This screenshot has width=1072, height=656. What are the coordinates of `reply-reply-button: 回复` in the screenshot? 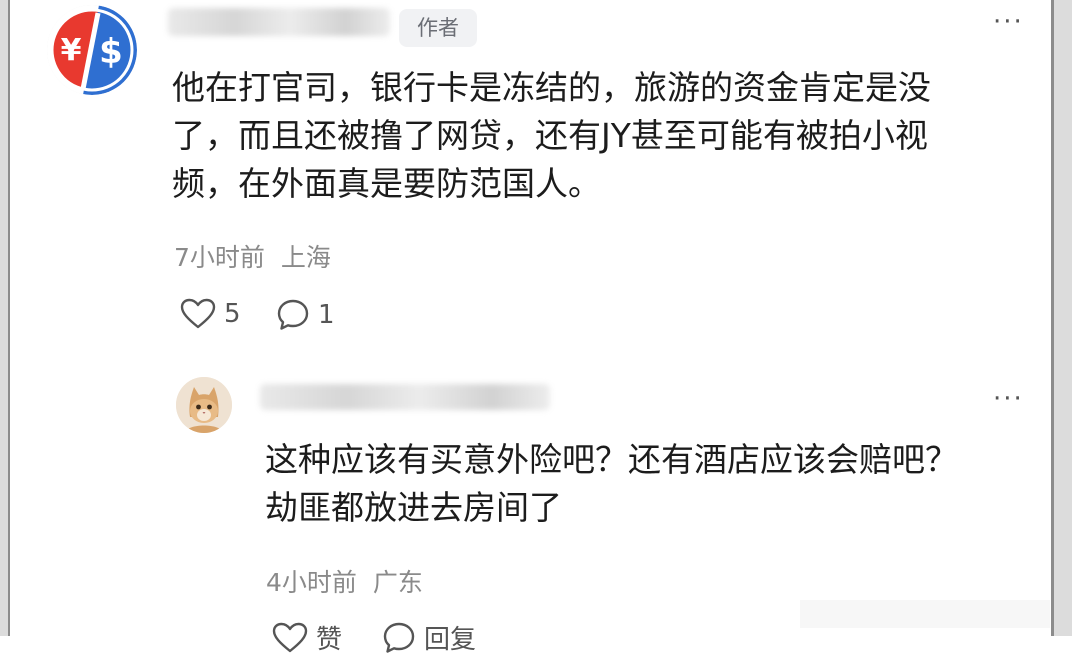 It's located at (429, 637).